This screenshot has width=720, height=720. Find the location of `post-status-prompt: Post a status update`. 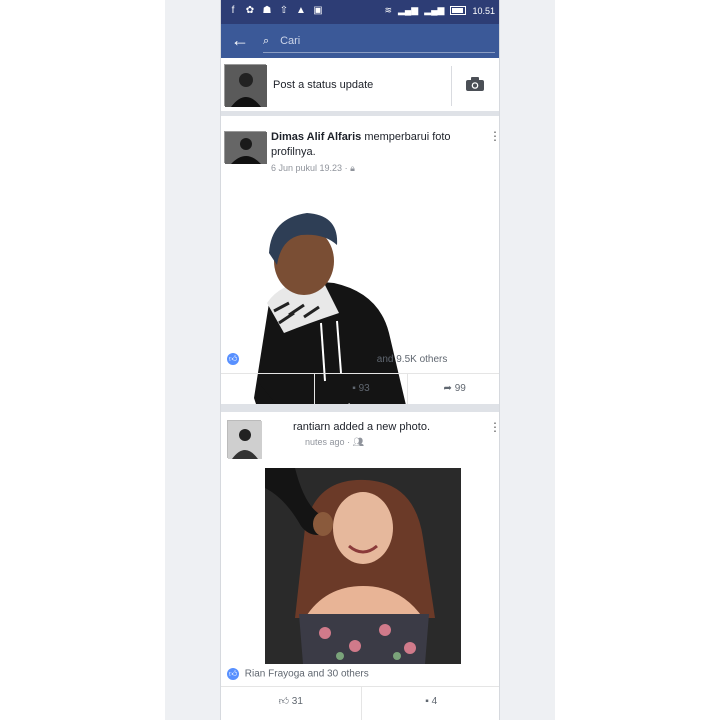

post-status-prompt: Post a status update is located at coordinates (323, 85).